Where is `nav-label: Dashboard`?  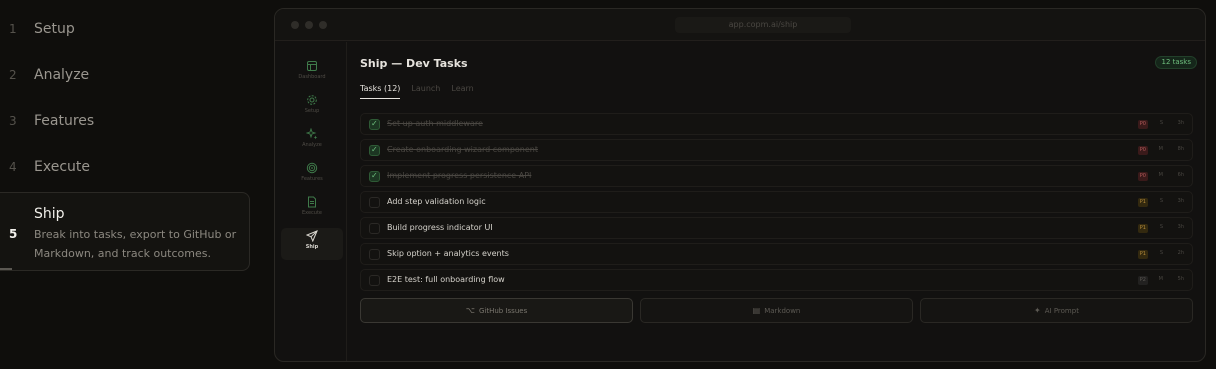 nav-label: Dashboard is located at coordinates (312, 77).